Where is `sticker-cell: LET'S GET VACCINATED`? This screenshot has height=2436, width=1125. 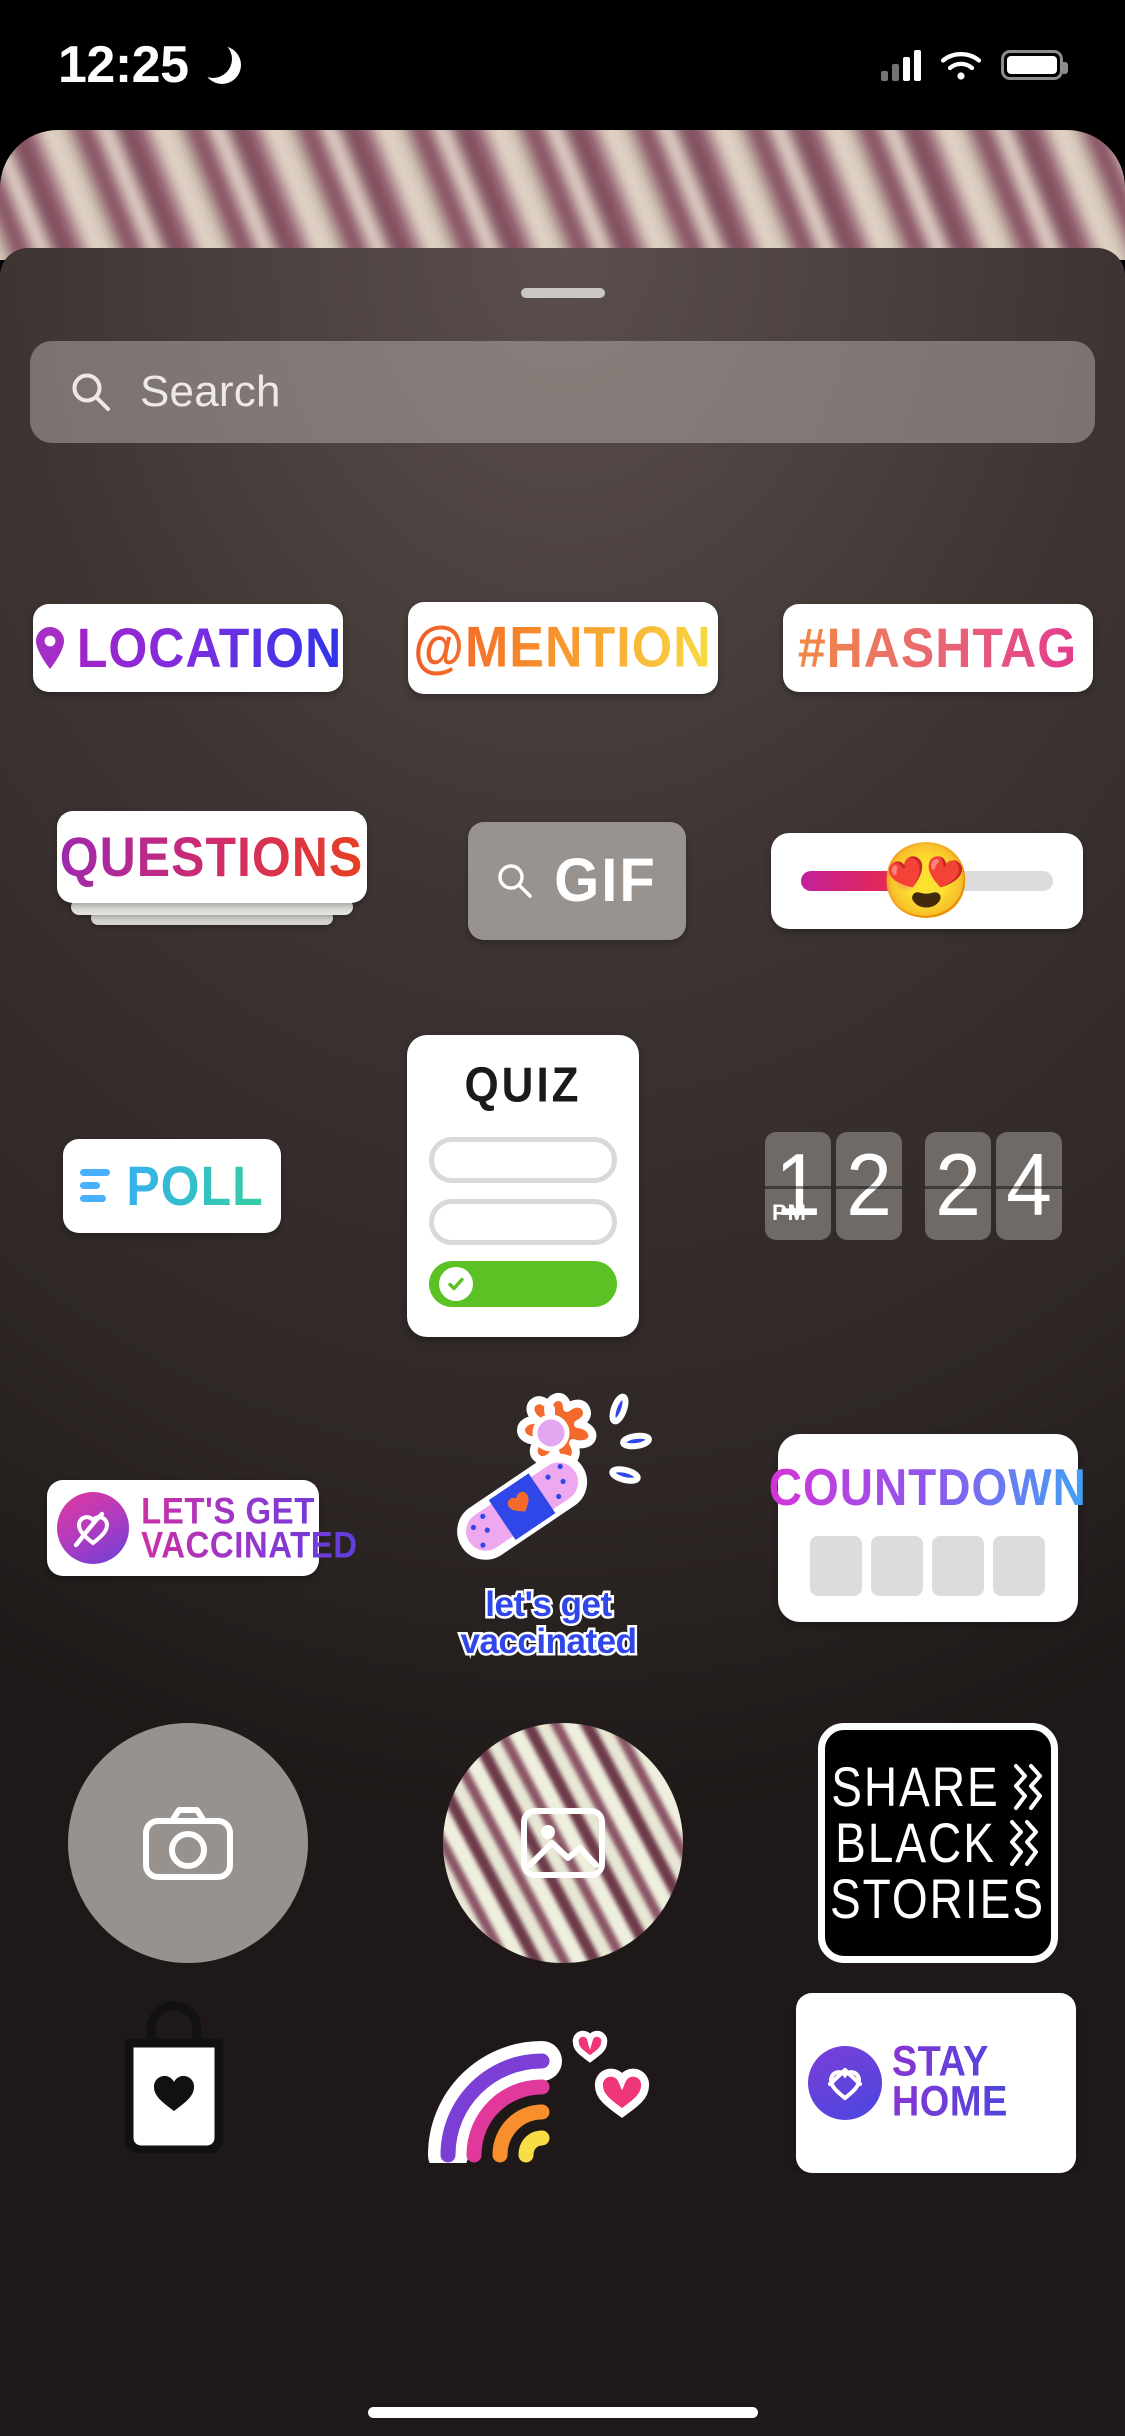
sticker-cell: LET'S GET VACCINATED is located at coordinates (202, 1528).